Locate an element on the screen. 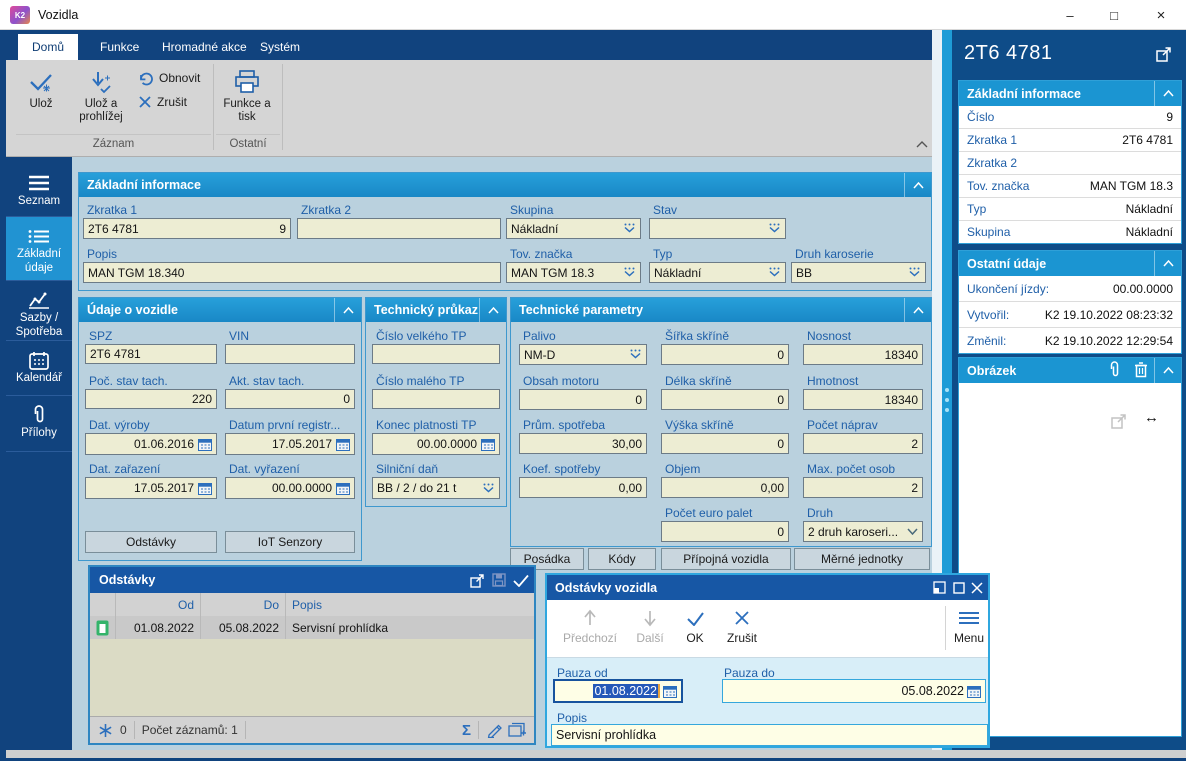  pocet-euro-palet-field: 0 is located at coordinates (725, 531).